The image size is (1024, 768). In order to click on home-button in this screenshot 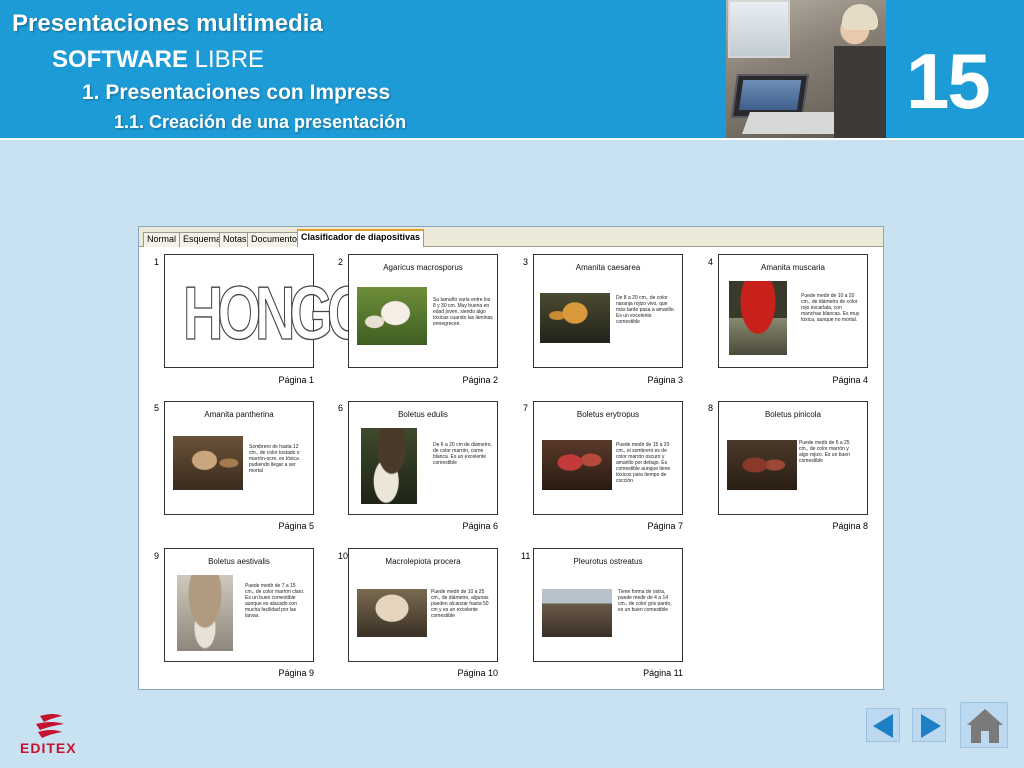, I will do `click(984, 725)`.